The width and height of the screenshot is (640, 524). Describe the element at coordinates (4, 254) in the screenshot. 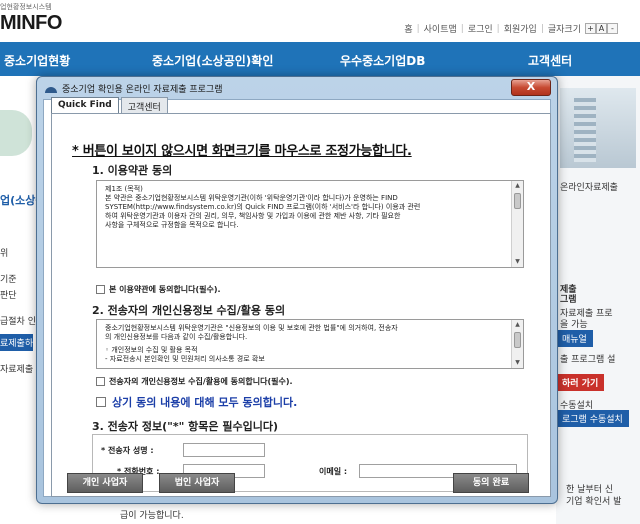

I see `bg-left-text: 위` at that location.